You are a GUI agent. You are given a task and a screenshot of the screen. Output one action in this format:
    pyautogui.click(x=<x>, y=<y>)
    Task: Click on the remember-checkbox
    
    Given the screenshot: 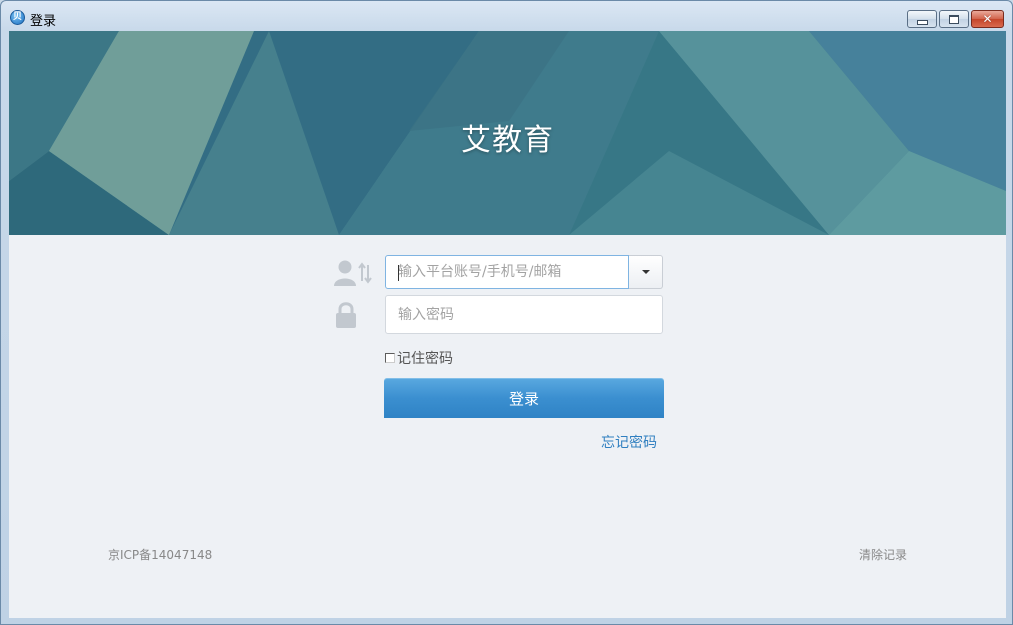 What is the action you would take?
    pyautogui.click(x=390, y=358)
    